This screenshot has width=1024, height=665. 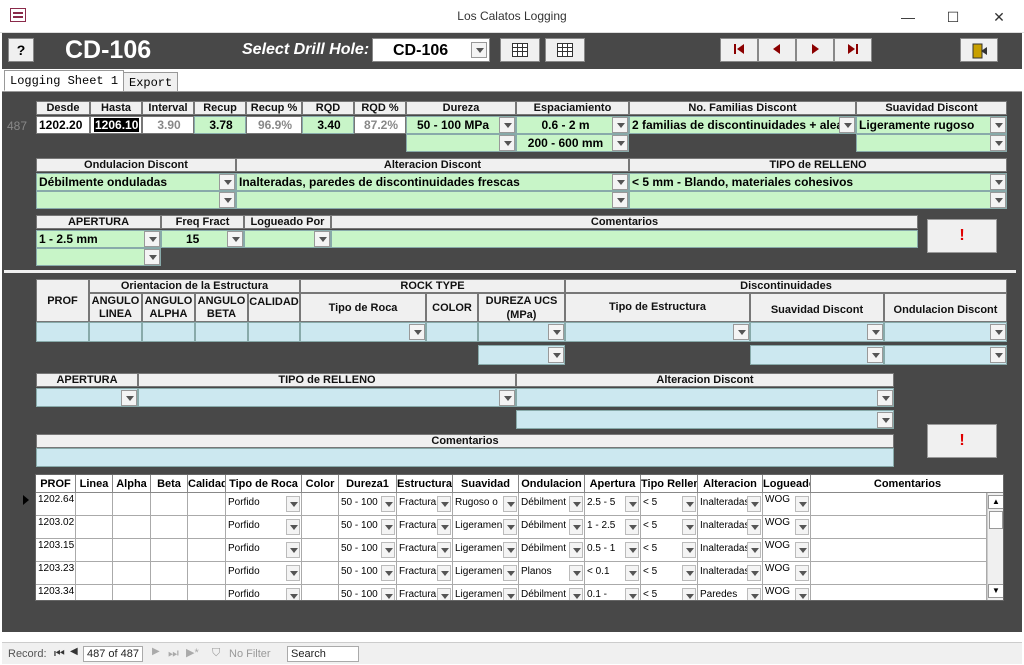 I want to click on table-cell: Débilment, so click(x=552, y=592).